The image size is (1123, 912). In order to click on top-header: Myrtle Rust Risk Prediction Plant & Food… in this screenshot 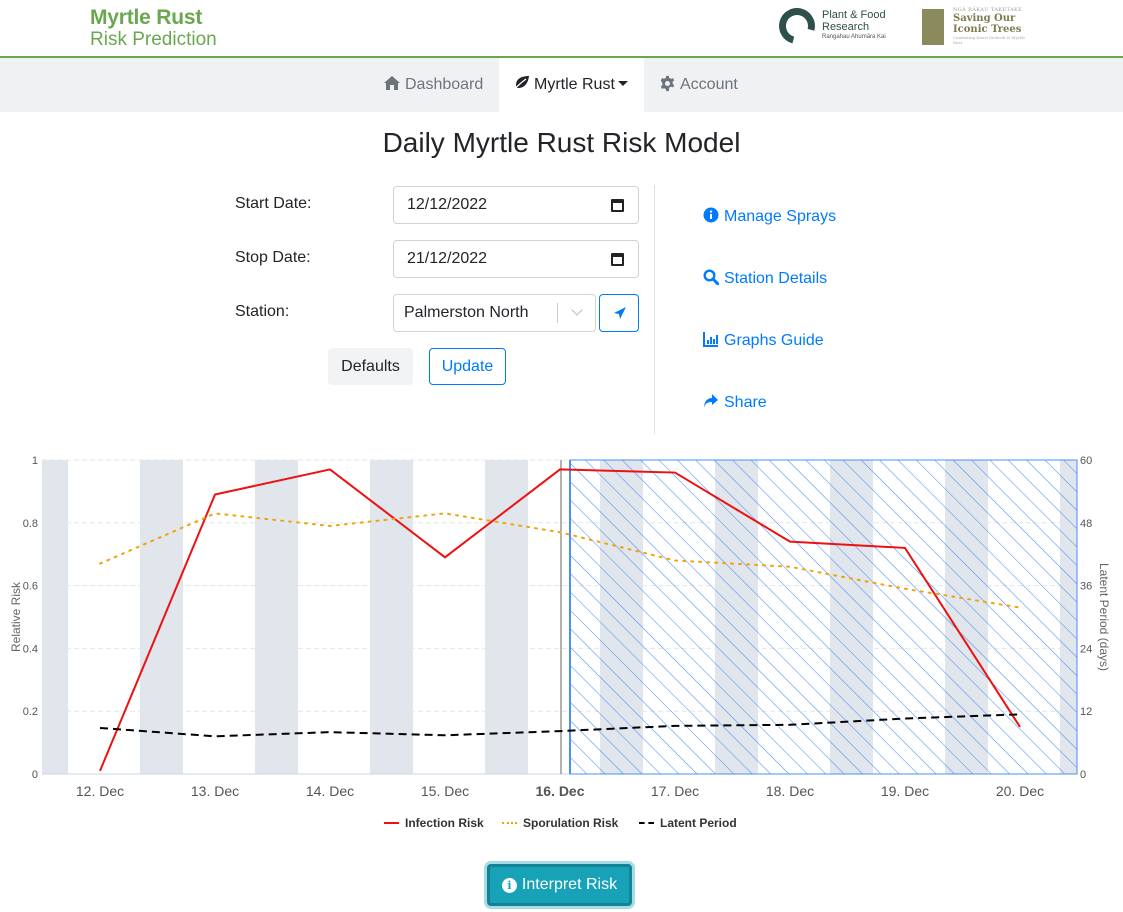, I will do `click(561, 29)`.